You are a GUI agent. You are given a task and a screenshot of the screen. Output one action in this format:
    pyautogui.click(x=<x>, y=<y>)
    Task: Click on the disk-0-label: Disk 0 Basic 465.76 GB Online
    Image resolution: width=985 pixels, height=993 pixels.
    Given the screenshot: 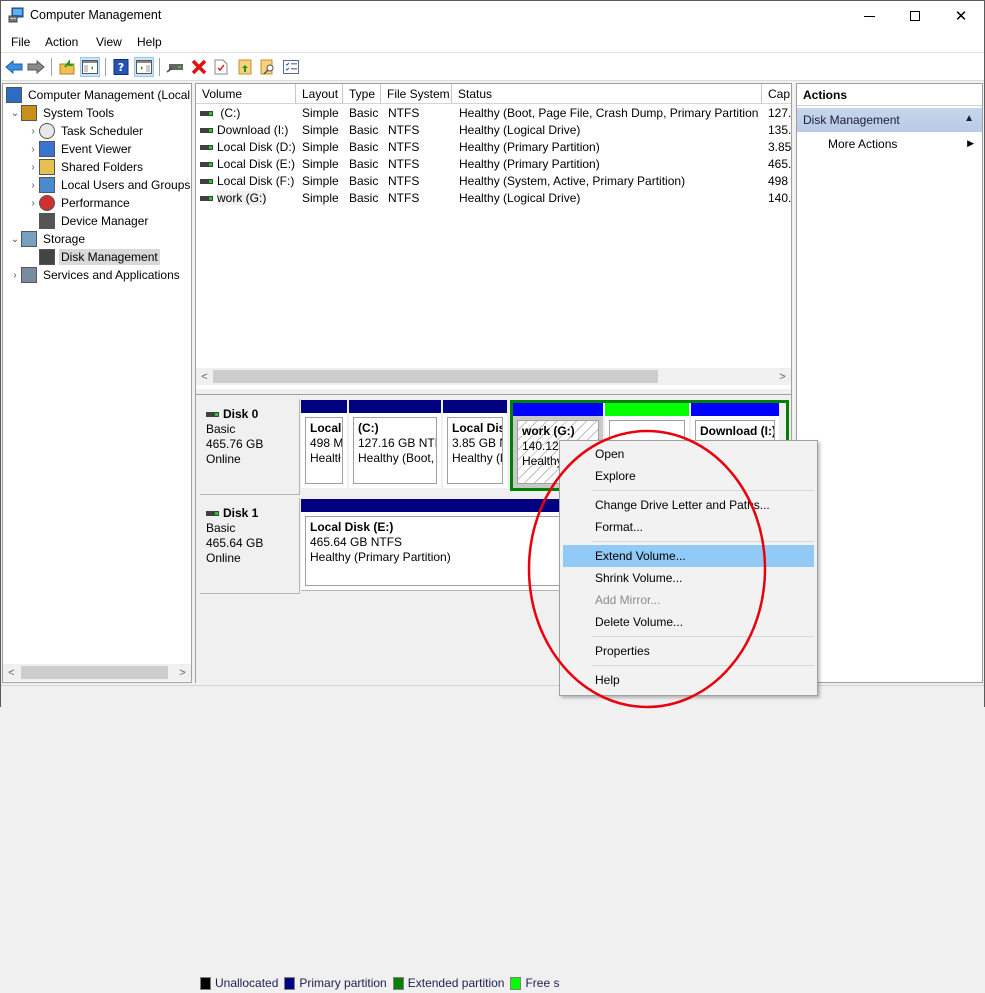 What is the action you would take?
    pyautogui.click(x=250, y=447)
    